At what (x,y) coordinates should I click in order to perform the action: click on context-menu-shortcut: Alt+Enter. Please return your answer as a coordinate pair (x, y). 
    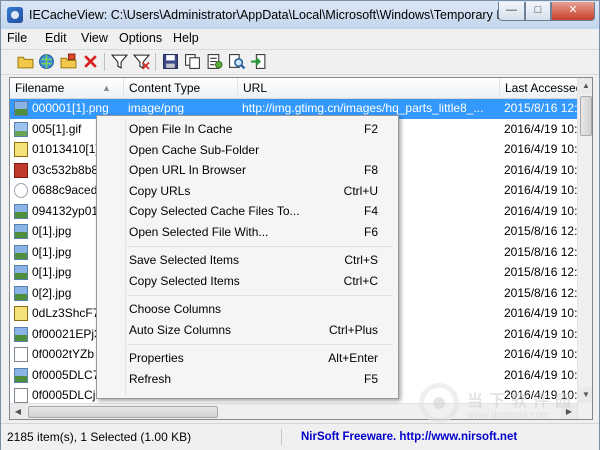
    Looking at the image, I should click on (353, 358).